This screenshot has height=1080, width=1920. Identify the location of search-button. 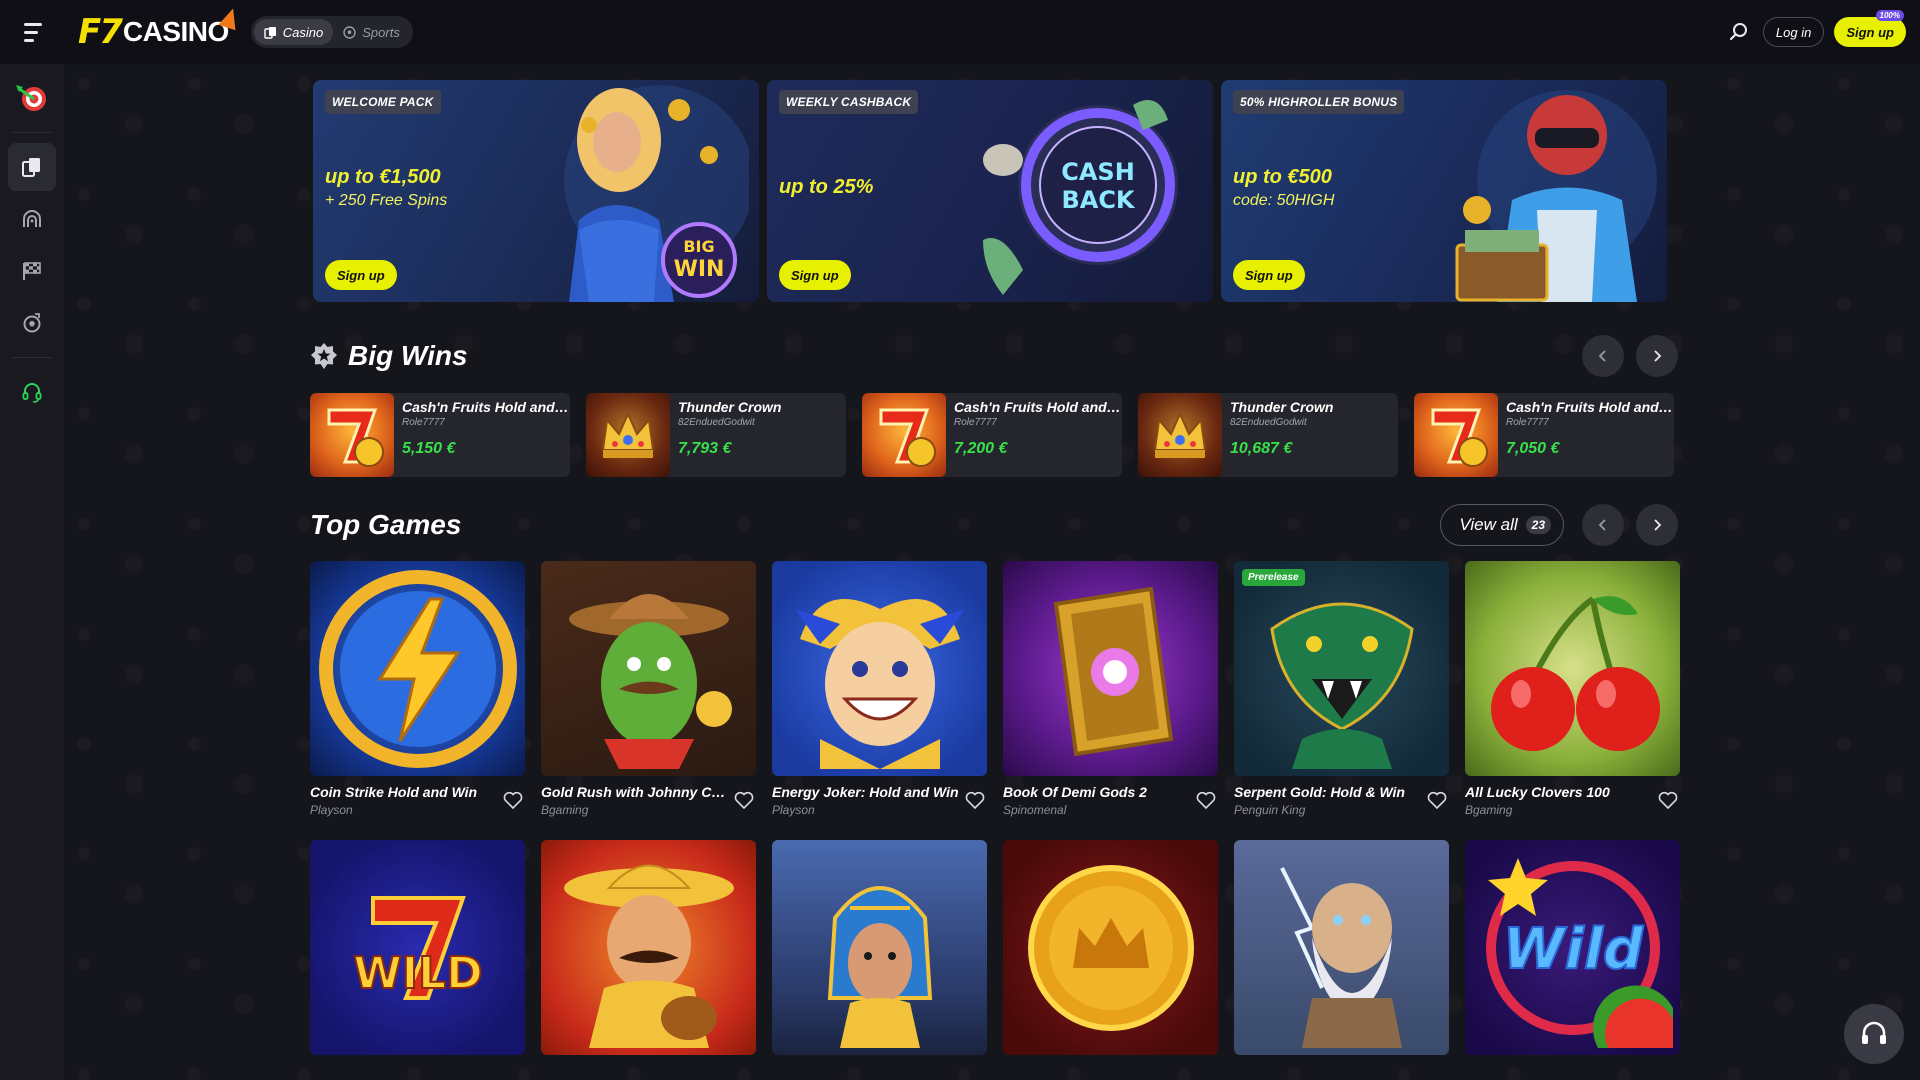
(1739, 32).